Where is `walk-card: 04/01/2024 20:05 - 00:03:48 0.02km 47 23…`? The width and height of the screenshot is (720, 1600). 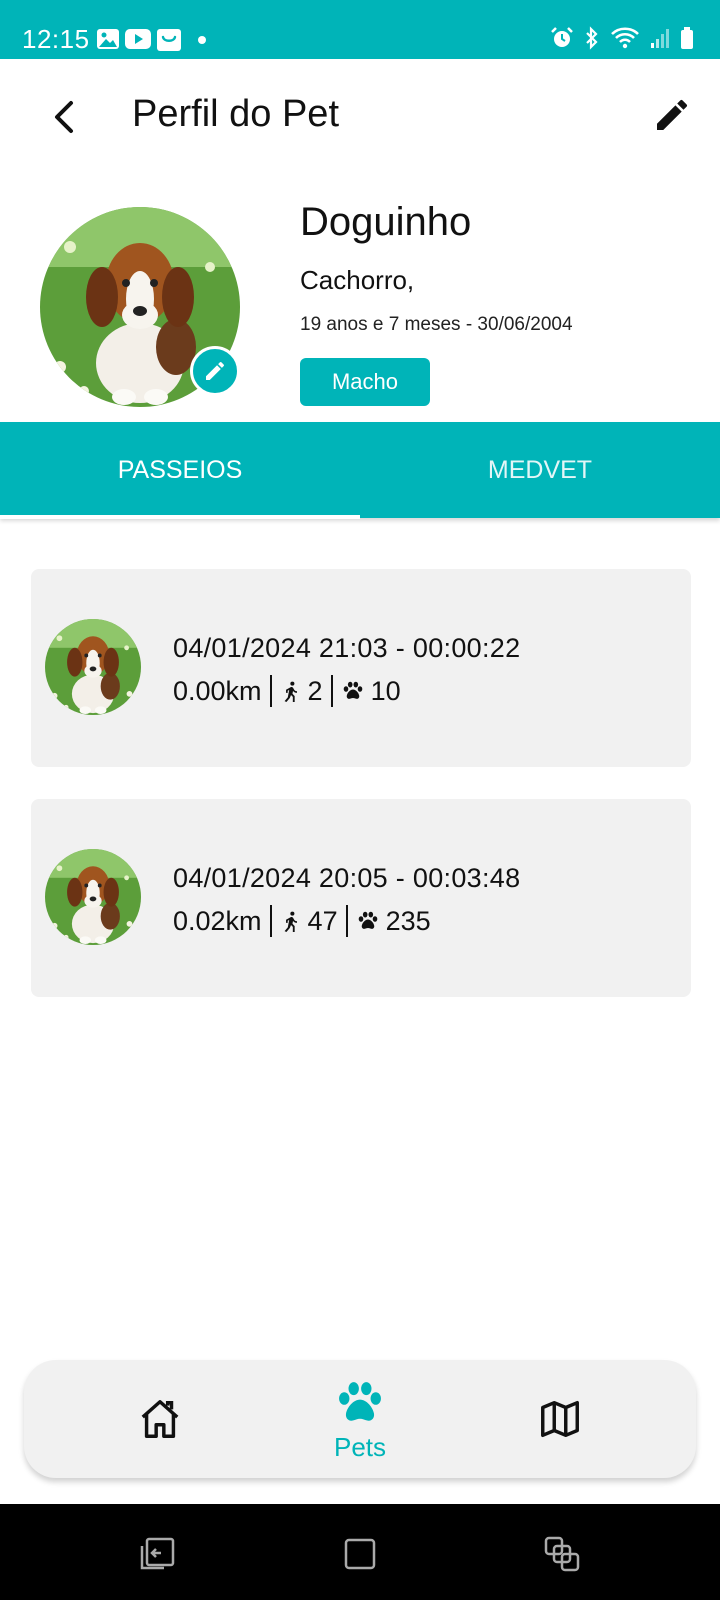 walk-card: 04/01/2024 20:05 - 00:03:48 0.02km 47 23… is located at coordinates (361, 898).